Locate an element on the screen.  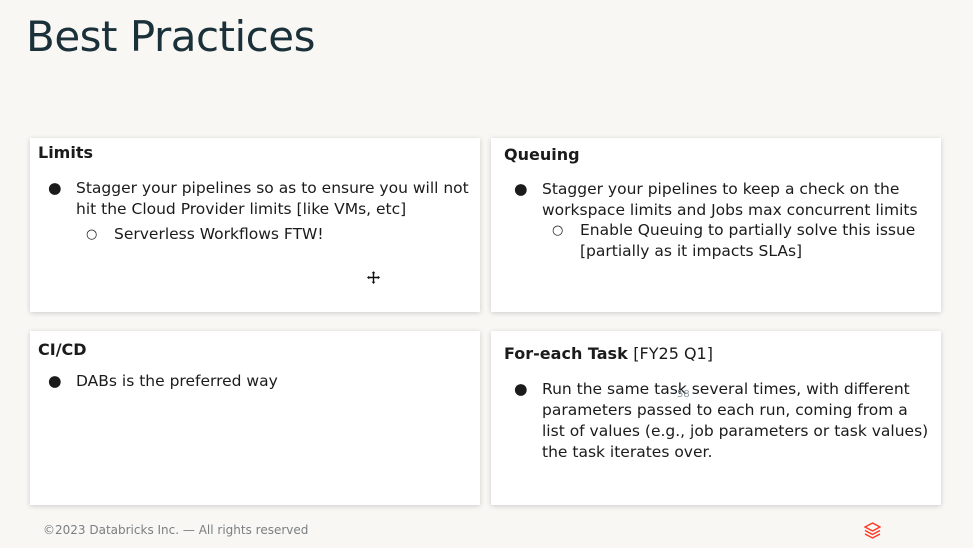
limits-sub-bullet-text: Serverless Workflows FTW! is located at coordinates (219, 234).